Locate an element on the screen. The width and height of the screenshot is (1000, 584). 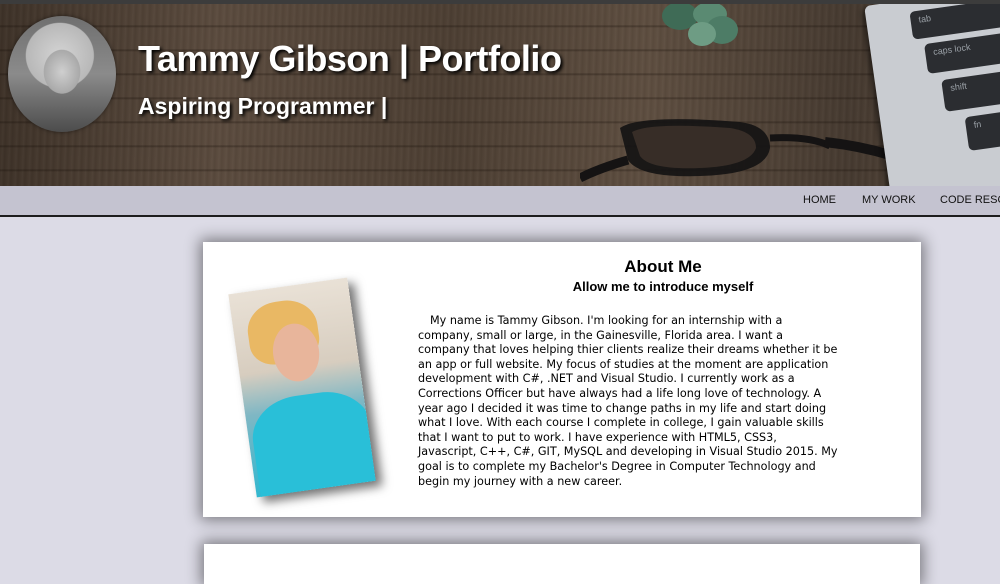
main-navigation: HOME MY WORK CODE RESOU is located at coordinates (500, 201).